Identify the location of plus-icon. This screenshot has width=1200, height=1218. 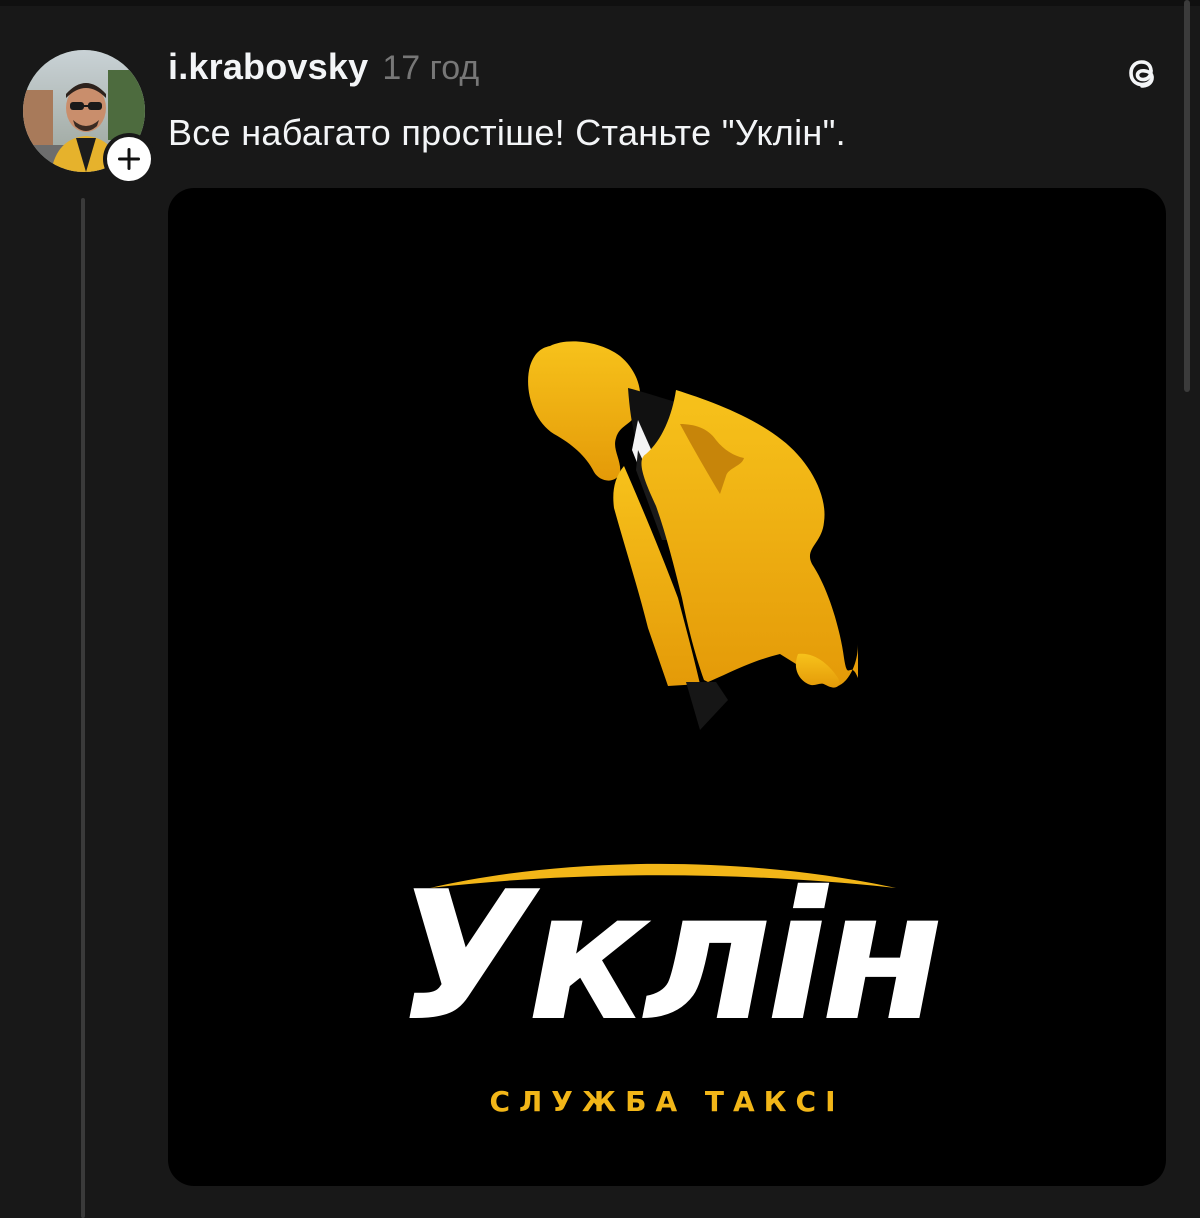
(129, 159).